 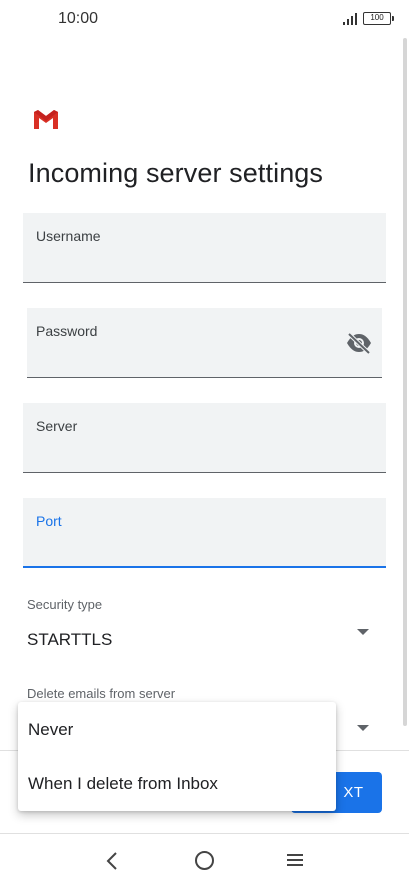 I want to click on menu-item-never: Never, so click(x=177, y=730).